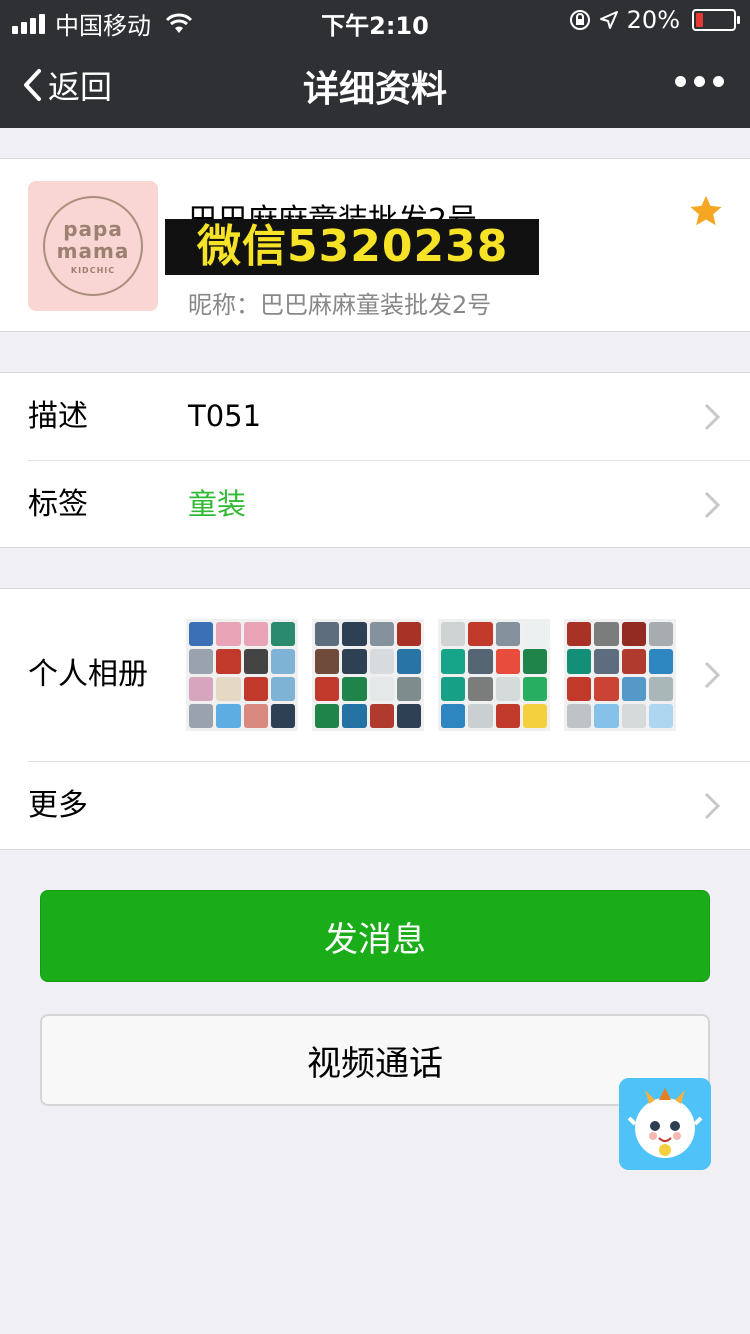  I want to click on rotation-lock-icon, so click(579, 20).